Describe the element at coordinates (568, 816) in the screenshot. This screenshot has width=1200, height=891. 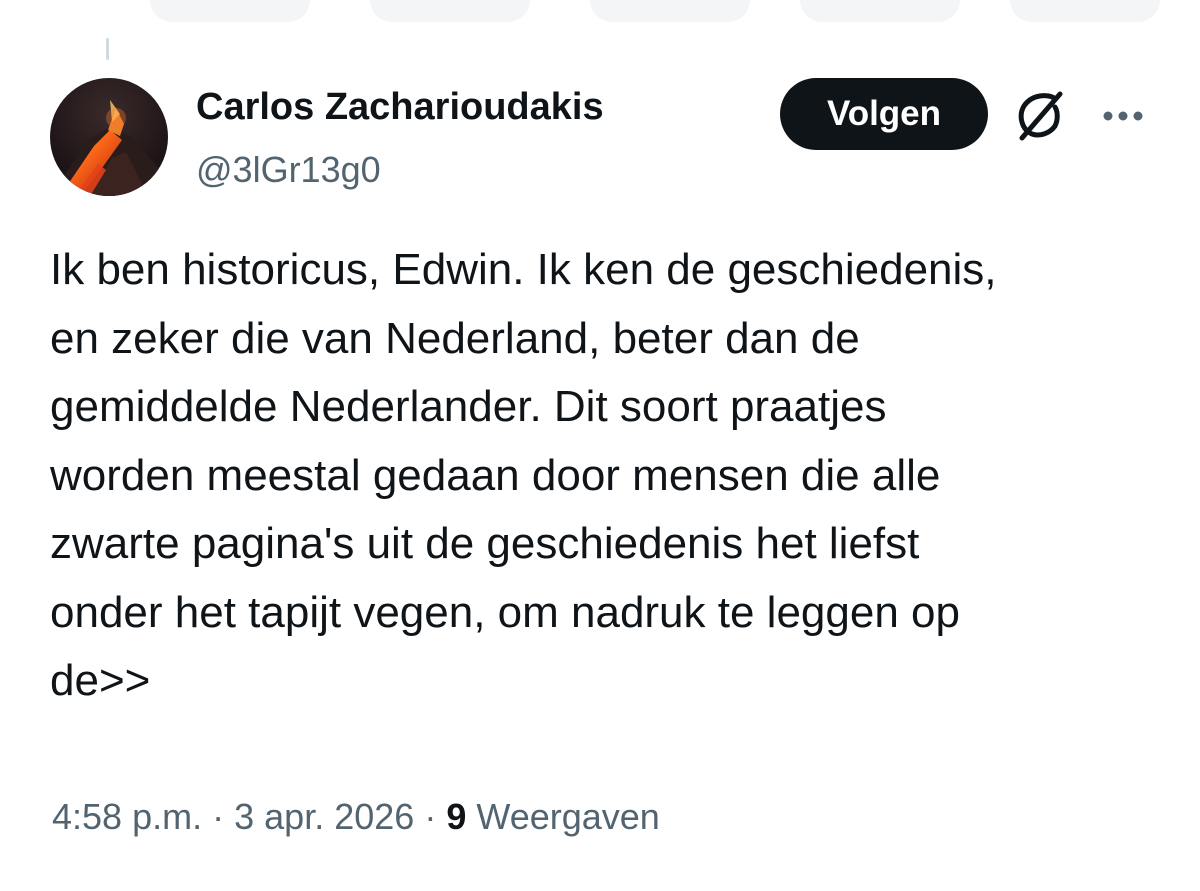
I see `views-label: Weergaven` at that location.